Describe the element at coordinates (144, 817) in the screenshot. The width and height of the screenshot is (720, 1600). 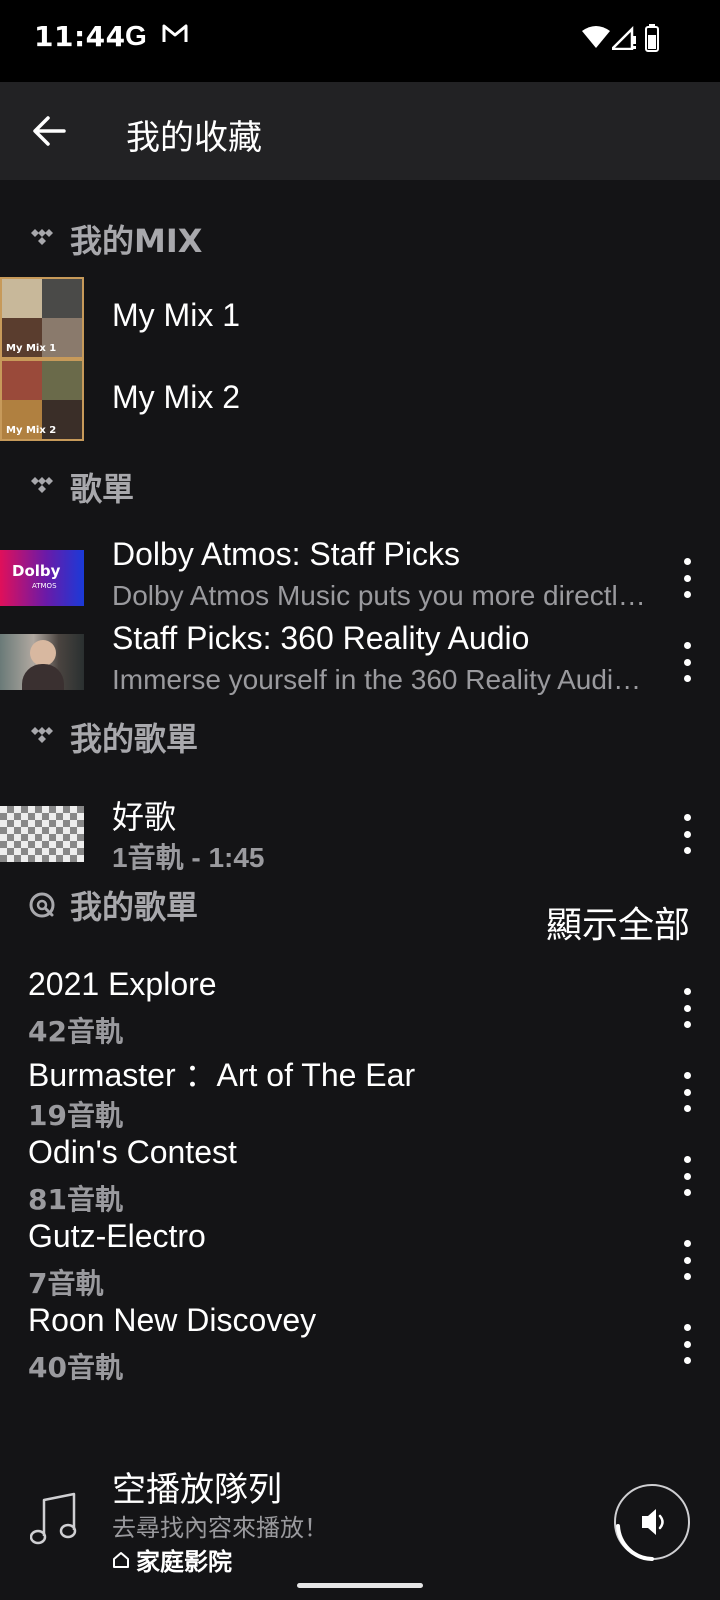
I see `playlist-title: 好歌` at that location.